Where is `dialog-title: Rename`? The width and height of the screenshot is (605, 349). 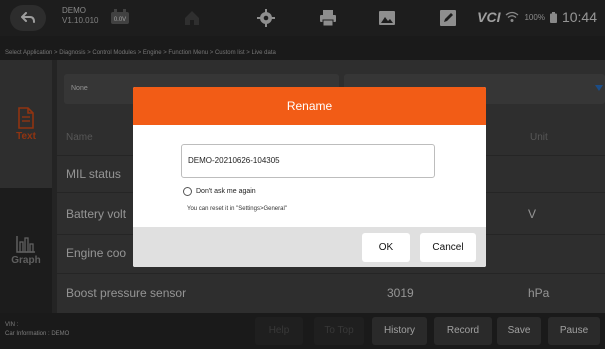
dialog-title: Rename is located at coordinates (309, 106).